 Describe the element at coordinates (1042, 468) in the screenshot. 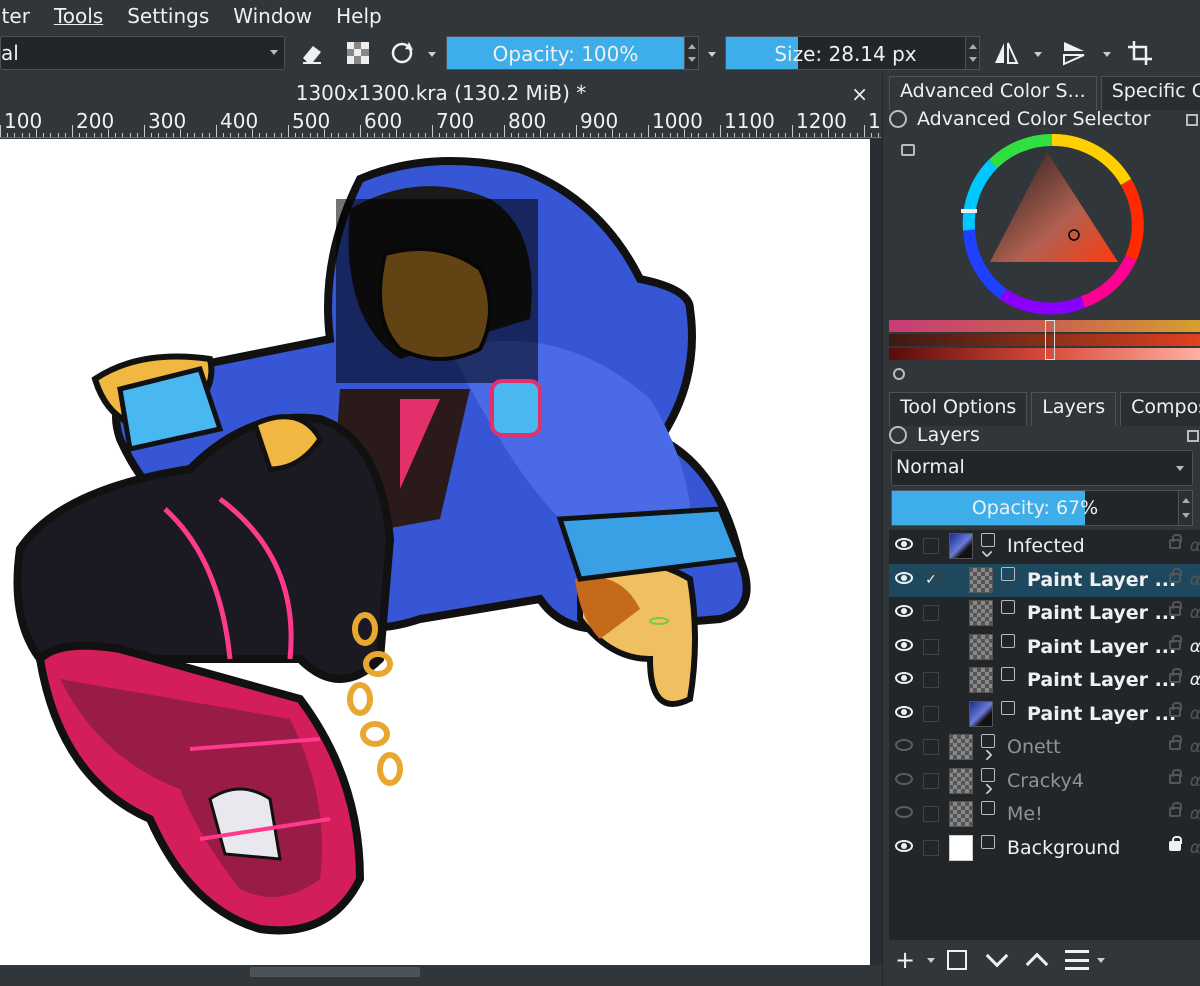

I see `blend-mode-combo: Normal` at that location.